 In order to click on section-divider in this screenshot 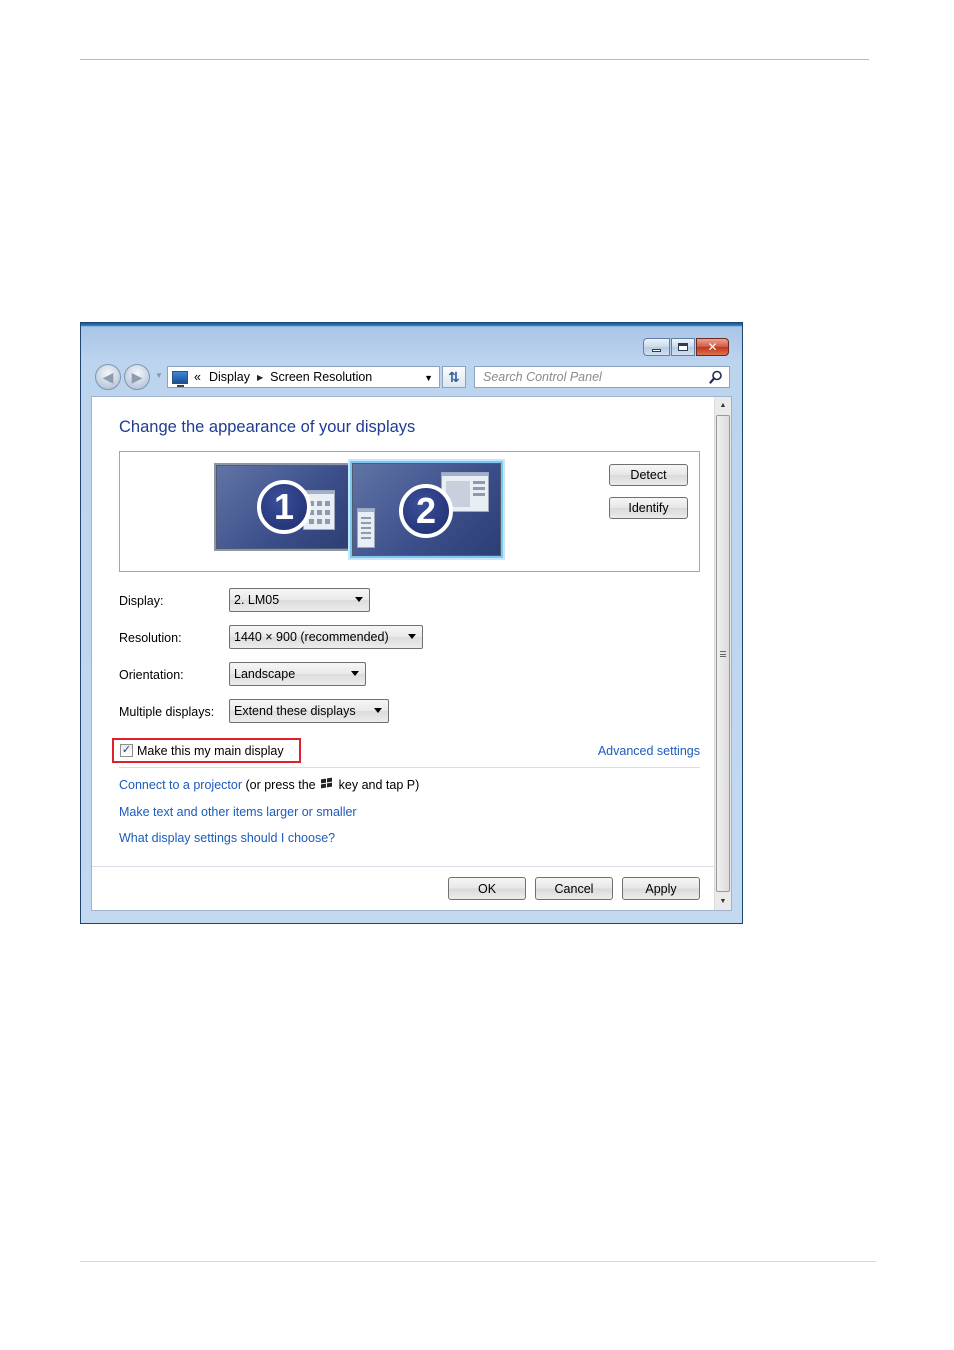, I will do `click(409, 767)`.